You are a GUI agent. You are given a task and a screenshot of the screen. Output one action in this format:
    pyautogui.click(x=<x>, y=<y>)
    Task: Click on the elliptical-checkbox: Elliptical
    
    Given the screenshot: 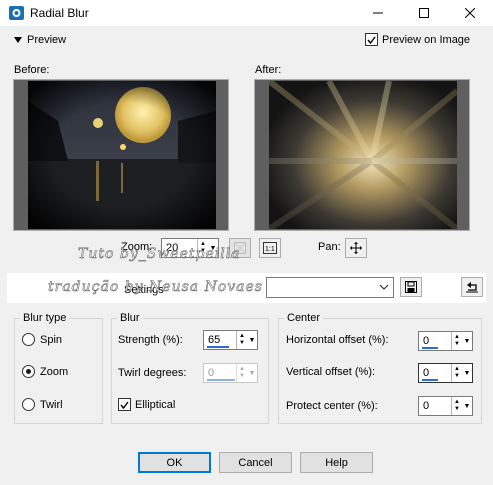 What is the action you would take?
    pyautogui.click(x=146, y=404)
    